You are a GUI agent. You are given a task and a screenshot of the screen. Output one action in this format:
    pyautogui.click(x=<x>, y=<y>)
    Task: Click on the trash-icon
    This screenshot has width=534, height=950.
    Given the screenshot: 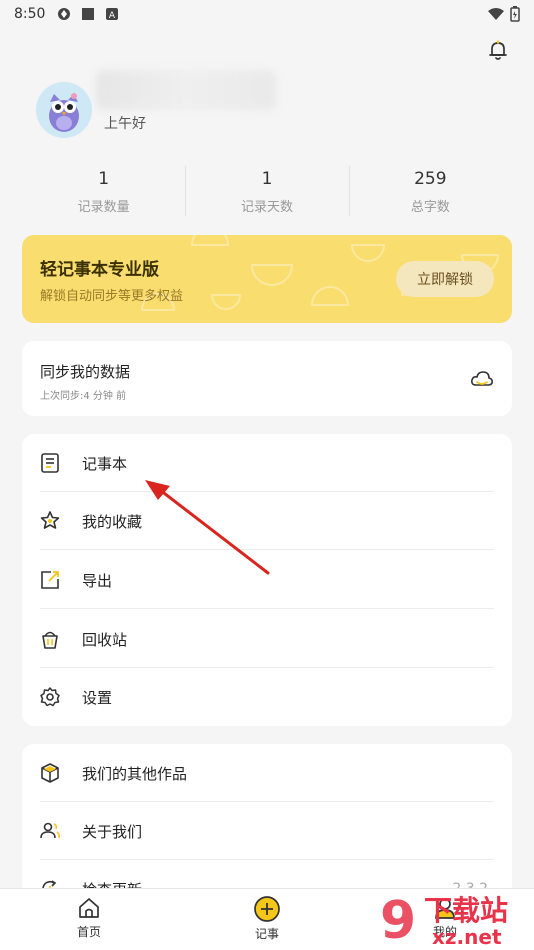 What is the action you would take?
    pyautogui.click(x=50, y=640)
    